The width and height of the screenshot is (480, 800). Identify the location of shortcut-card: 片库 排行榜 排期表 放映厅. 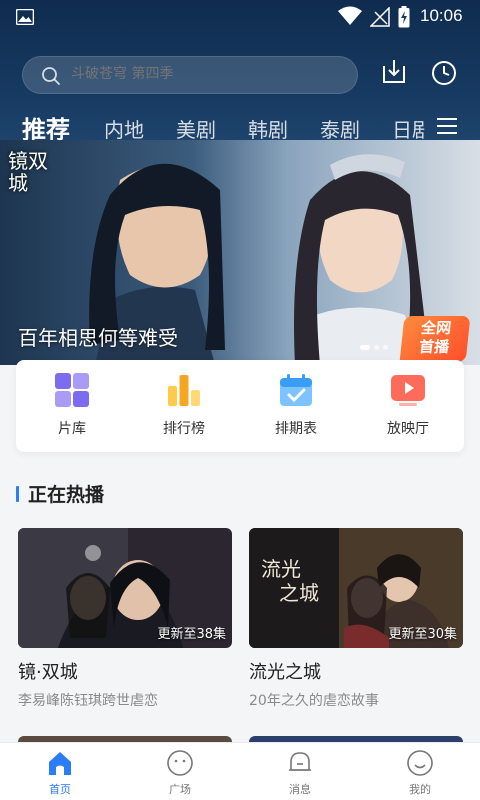
(240, 406).